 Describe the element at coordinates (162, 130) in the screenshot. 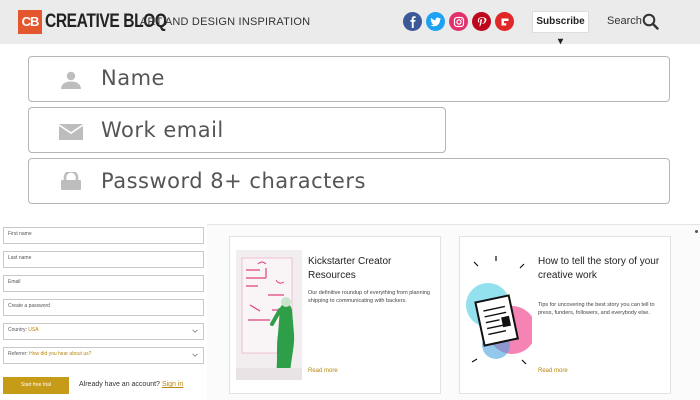

I see `email-placeholder: Work email` at that location.